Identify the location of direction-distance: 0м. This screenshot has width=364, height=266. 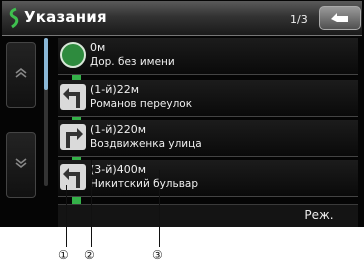
(98, 47).